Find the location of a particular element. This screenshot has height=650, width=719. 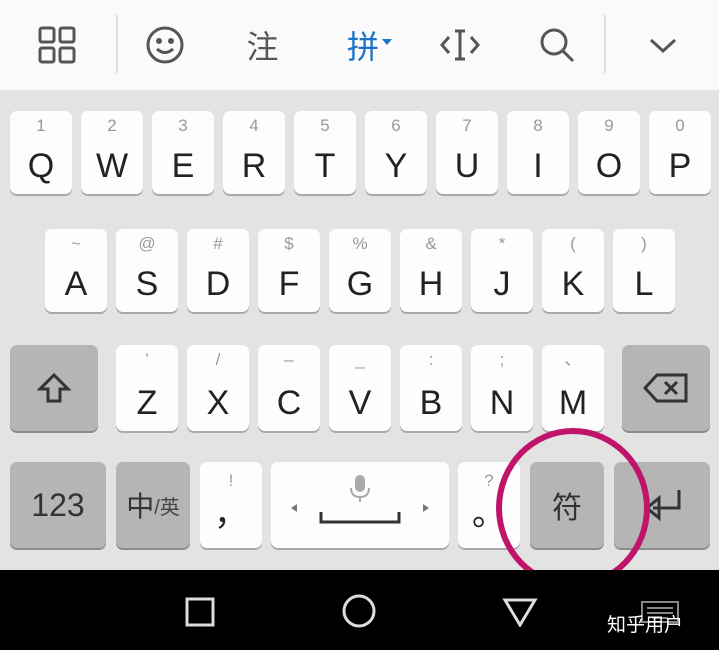

ime-toolbar: 注 拼 is located at coordinates (359, 45).